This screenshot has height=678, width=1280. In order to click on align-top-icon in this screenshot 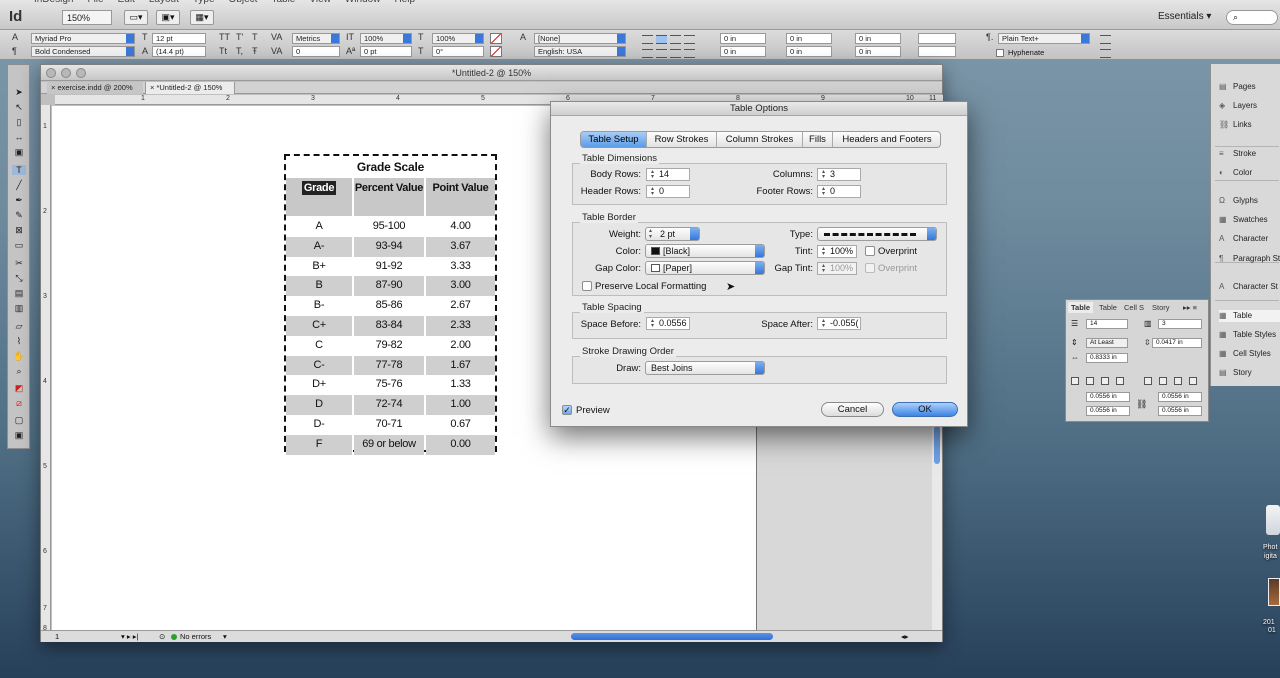, I will do `click(1075, 381)`.